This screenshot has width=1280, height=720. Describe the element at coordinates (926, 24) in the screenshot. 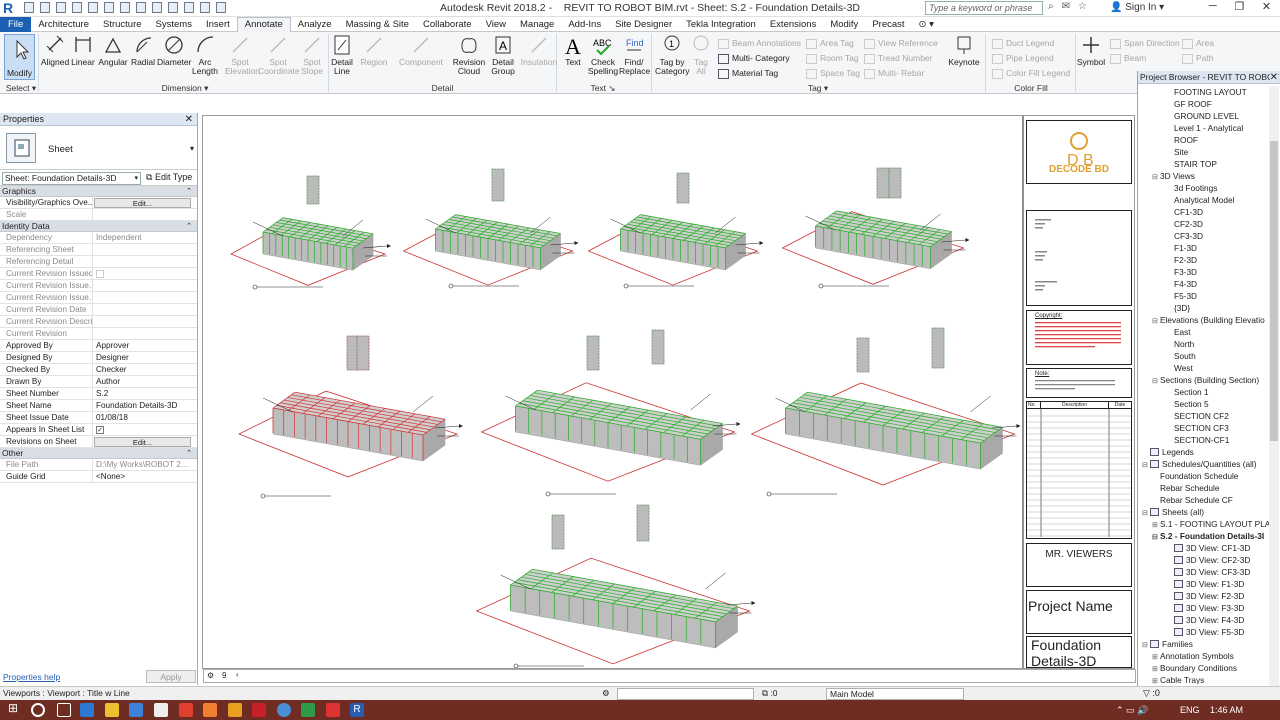

I see `contextual-tab-dropdown: ⊙ ▾` at that location.